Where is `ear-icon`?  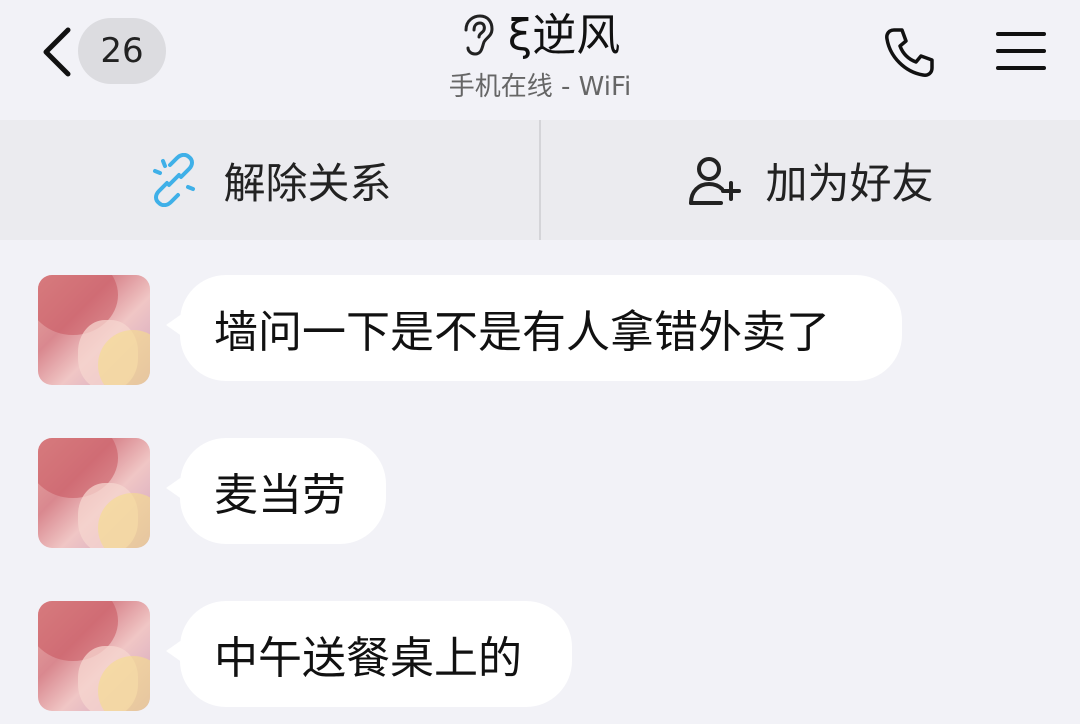 ear-icon is located at coordinates (479, 35).